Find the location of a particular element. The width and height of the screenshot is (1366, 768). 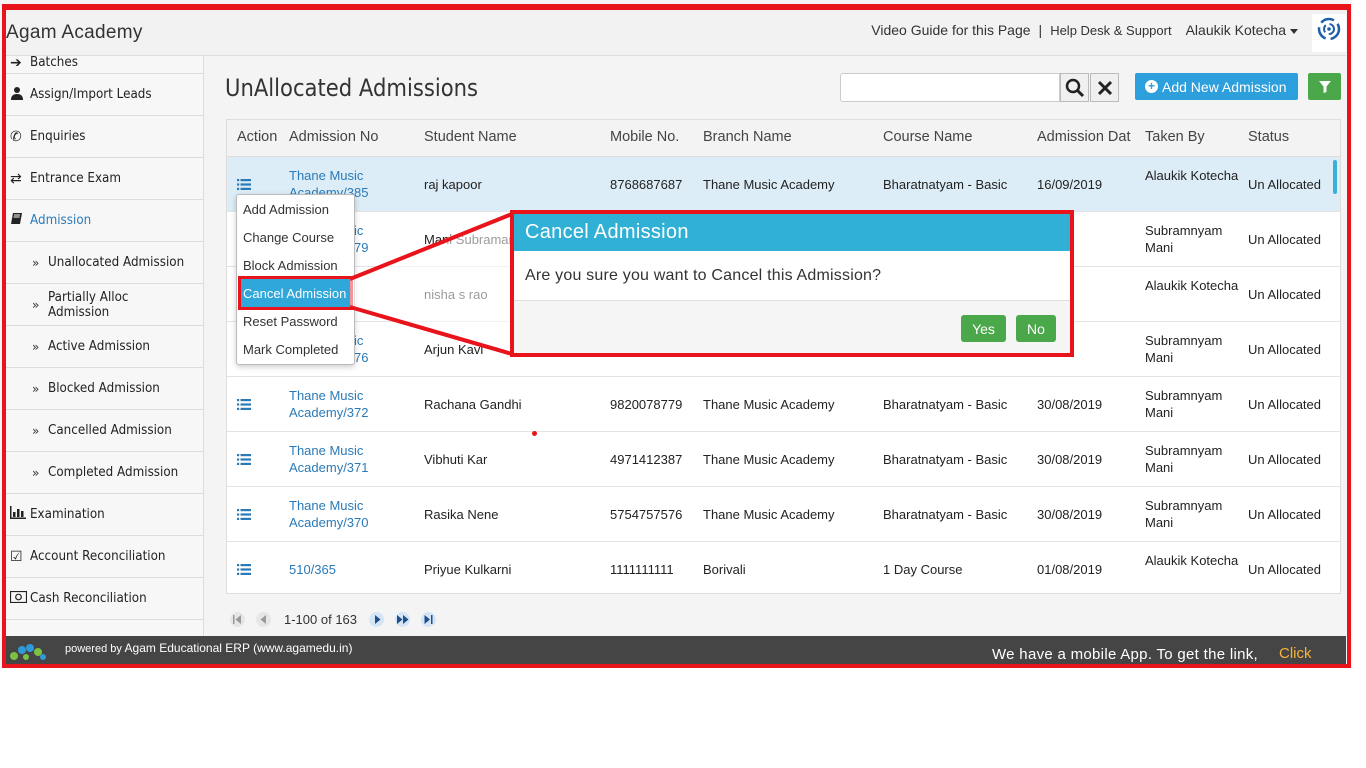

powered-by-name: Agam Educational ERP (www.agamedu.in) is located at coordinates (239, 648).